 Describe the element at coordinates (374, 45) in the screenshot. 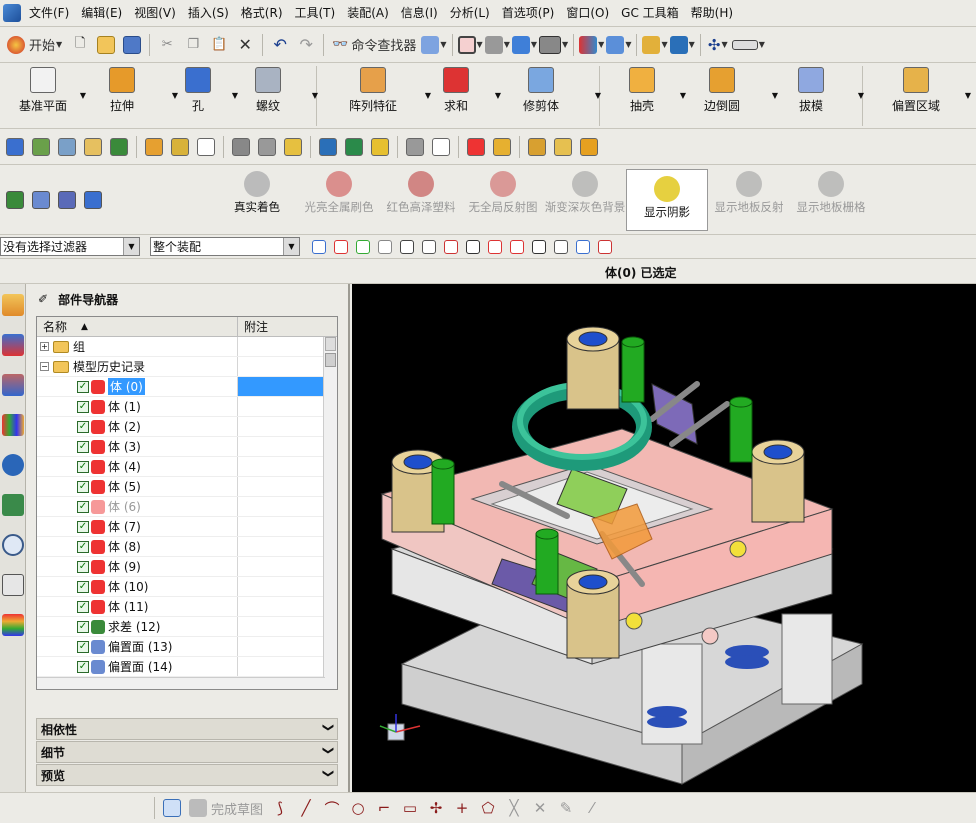

I see `command-finder-button: 👓 命令查找器` at that location.